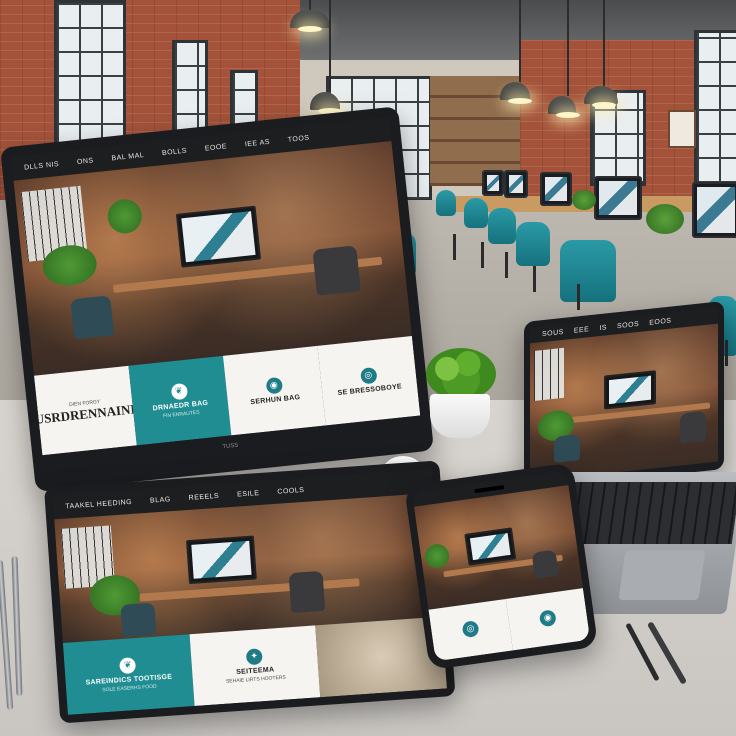 The image size is (736, 736). I want to click on feature-card: ✦ SEITEEMA SEHAIE LIRTS HOOTERS, so click(255, 666).